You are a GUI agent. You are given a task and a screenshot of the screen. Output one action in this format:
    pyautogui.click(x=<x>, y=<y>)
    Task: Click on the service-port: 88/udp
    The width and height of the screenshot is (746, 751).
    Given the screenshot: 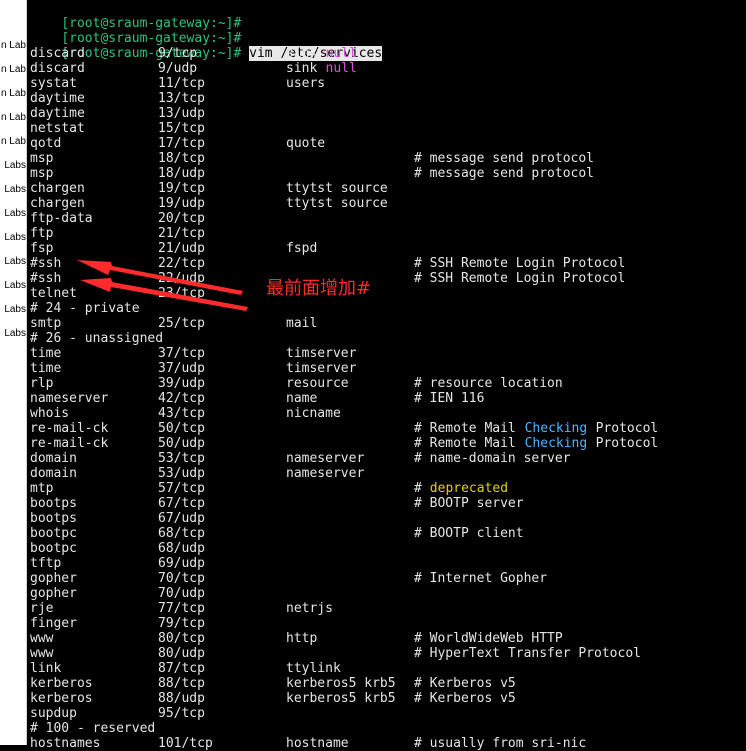 What is the action you would take?
    pyautogui.click(x=181, y=698)
    